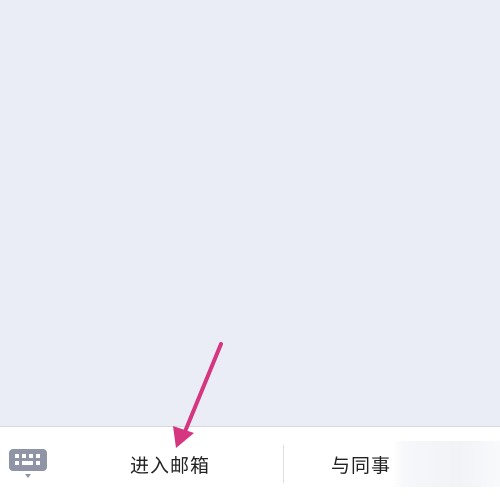 The image size is (500, 500). What do you see at coordinates (361, 465) in the screenshot?
I see `menu-item-label: 与同事` at bounding box center [361, 465].